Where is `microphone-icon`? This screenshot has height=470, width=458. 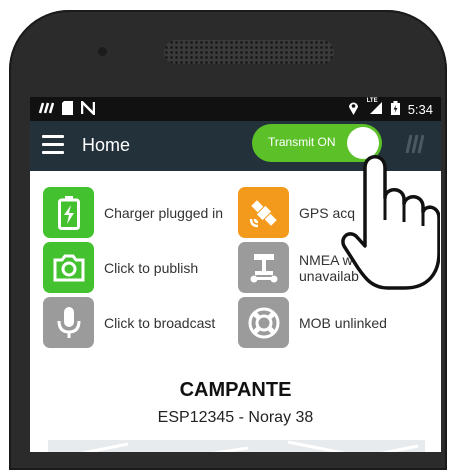
microphone-icon is located at coordinates (68, 322).